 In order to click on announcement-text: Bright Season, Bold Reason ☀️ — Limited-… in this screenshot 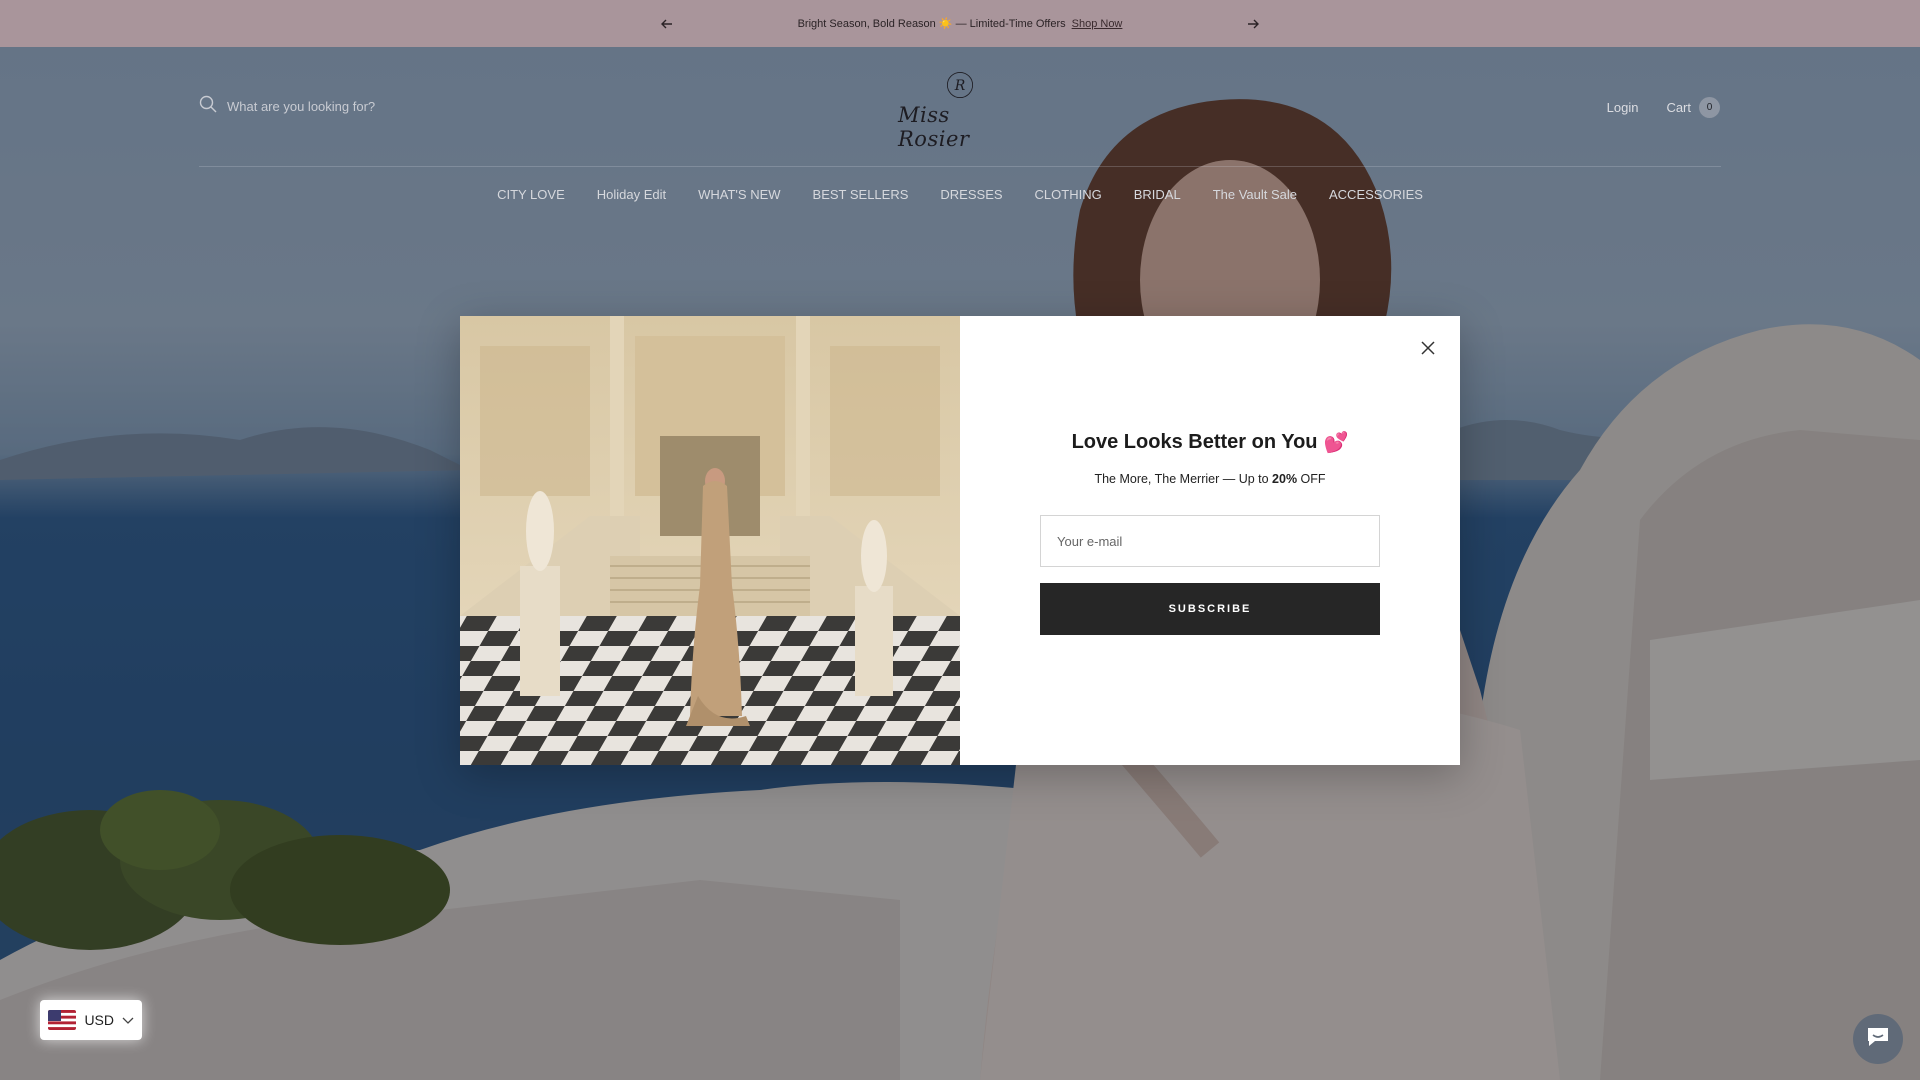, I will do `click(931, 24)`.